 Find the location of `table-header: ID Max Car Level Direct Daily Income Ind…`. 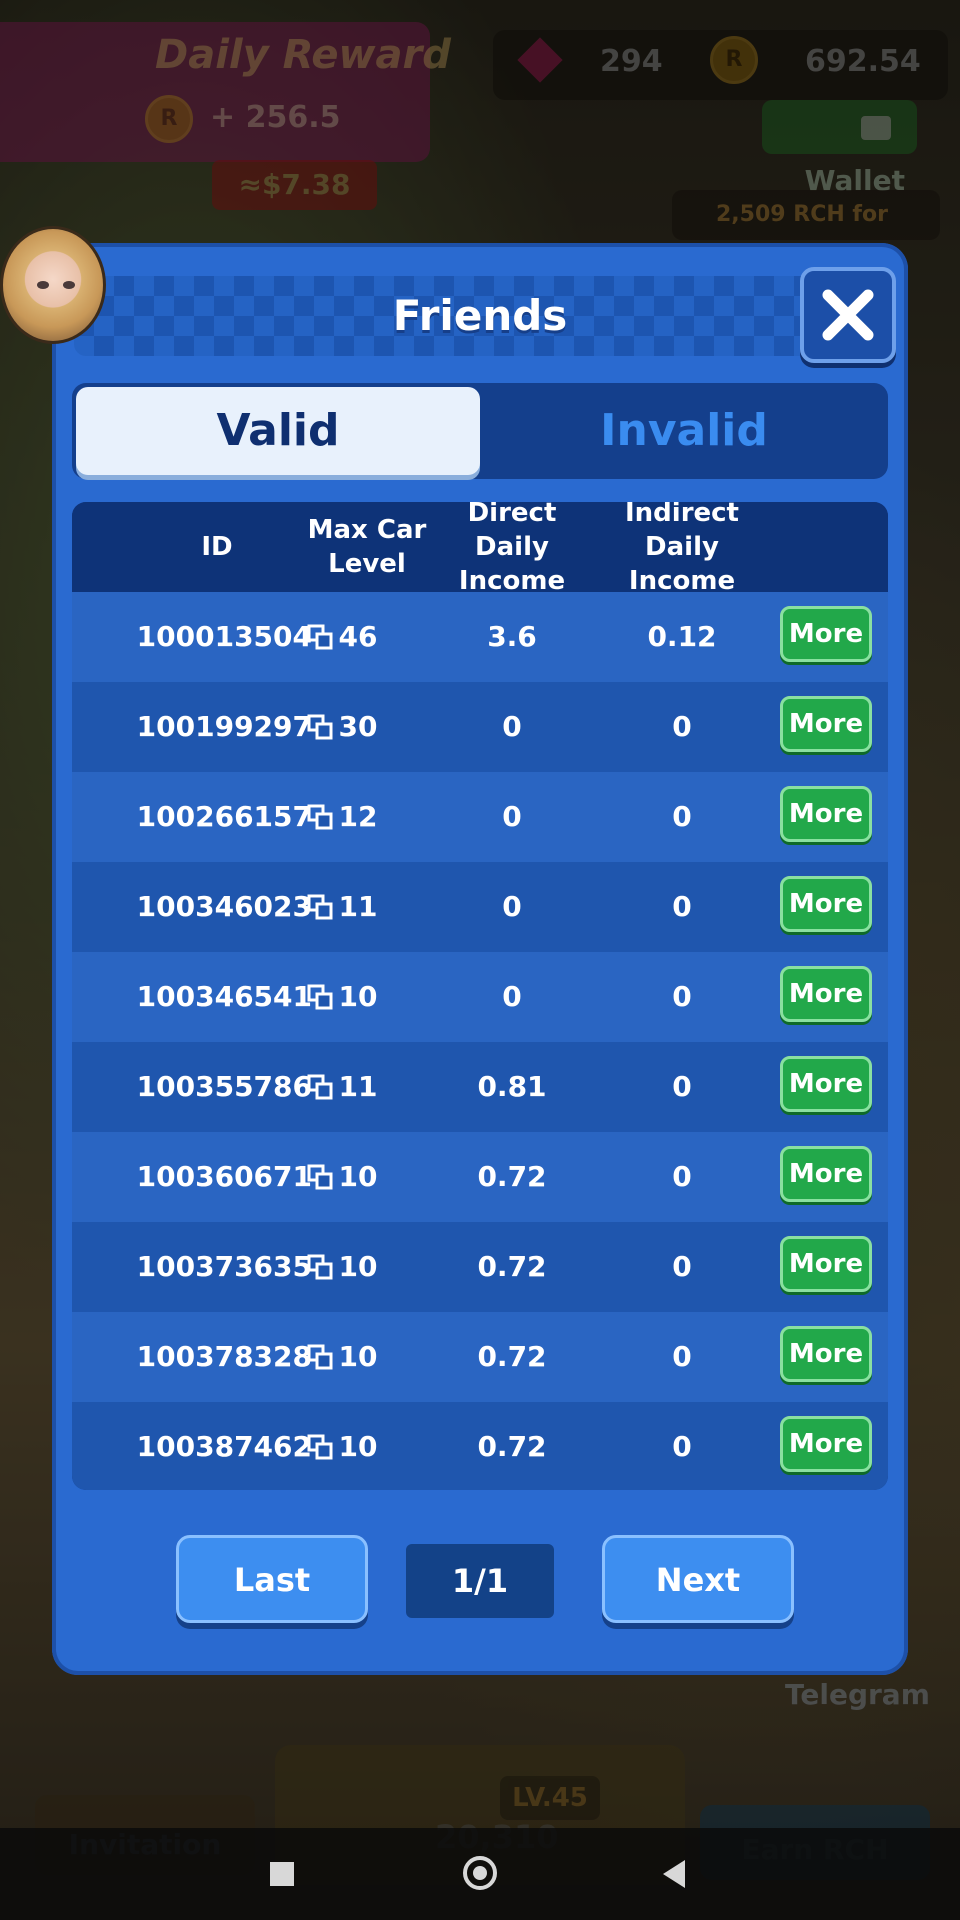

table-header: ID Max Car Level Direct Daily Income Ind… is located at coordinates (480, 549).